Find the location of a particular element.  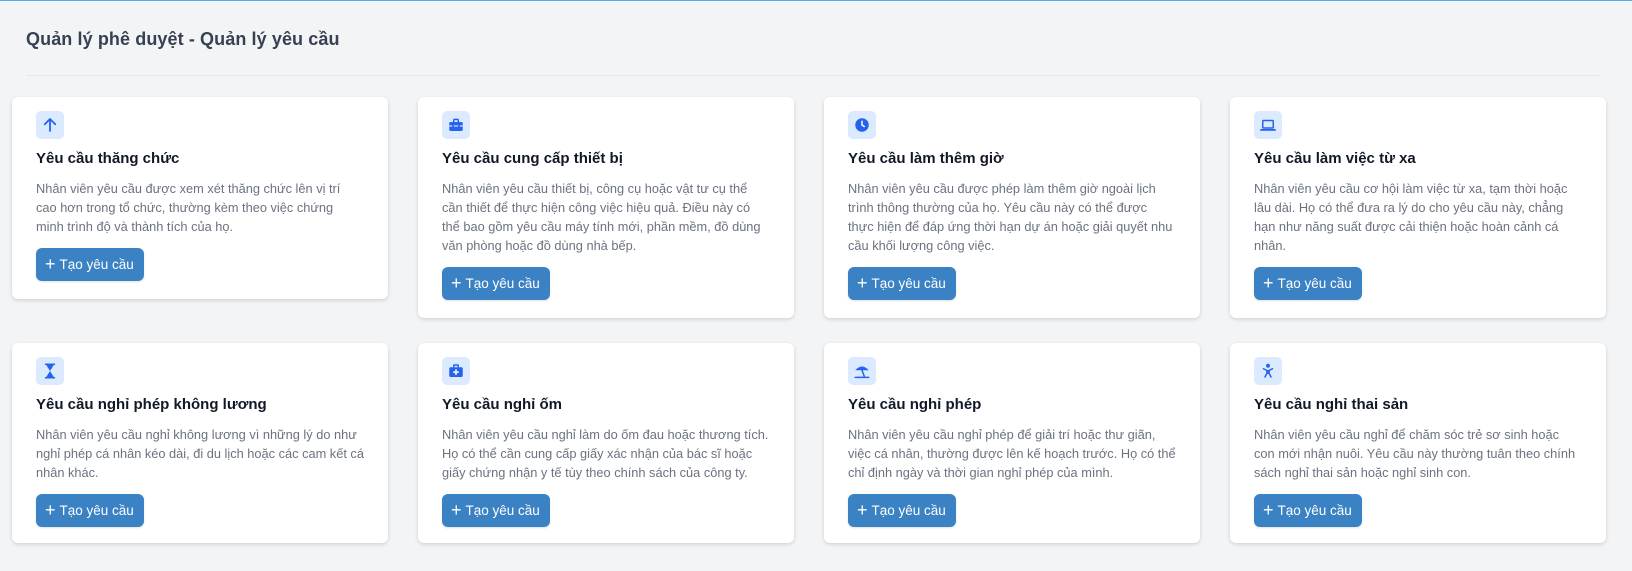

medical-kit-icon is located at coordinates (456, 371).